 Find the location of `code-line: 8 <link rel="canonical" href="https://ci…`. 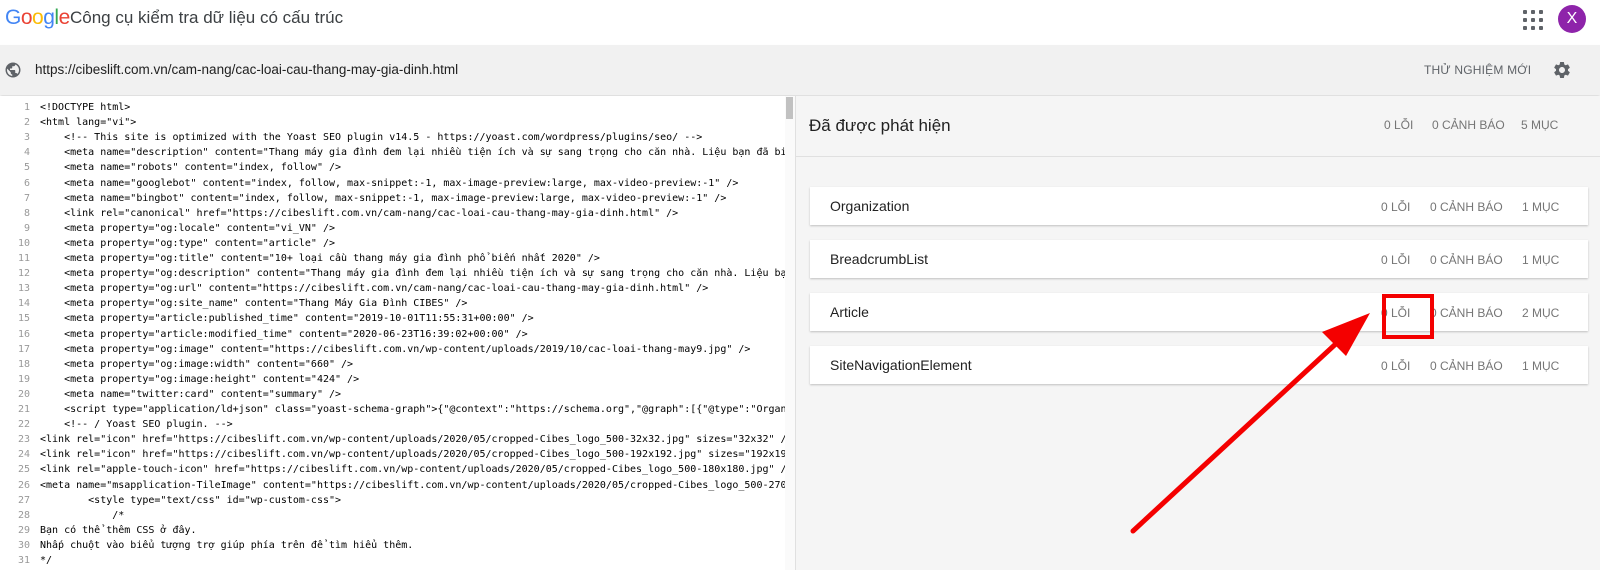

code-line: 8 <link rel="canonical" href="https://ci… is located at coordinates (397, 213).